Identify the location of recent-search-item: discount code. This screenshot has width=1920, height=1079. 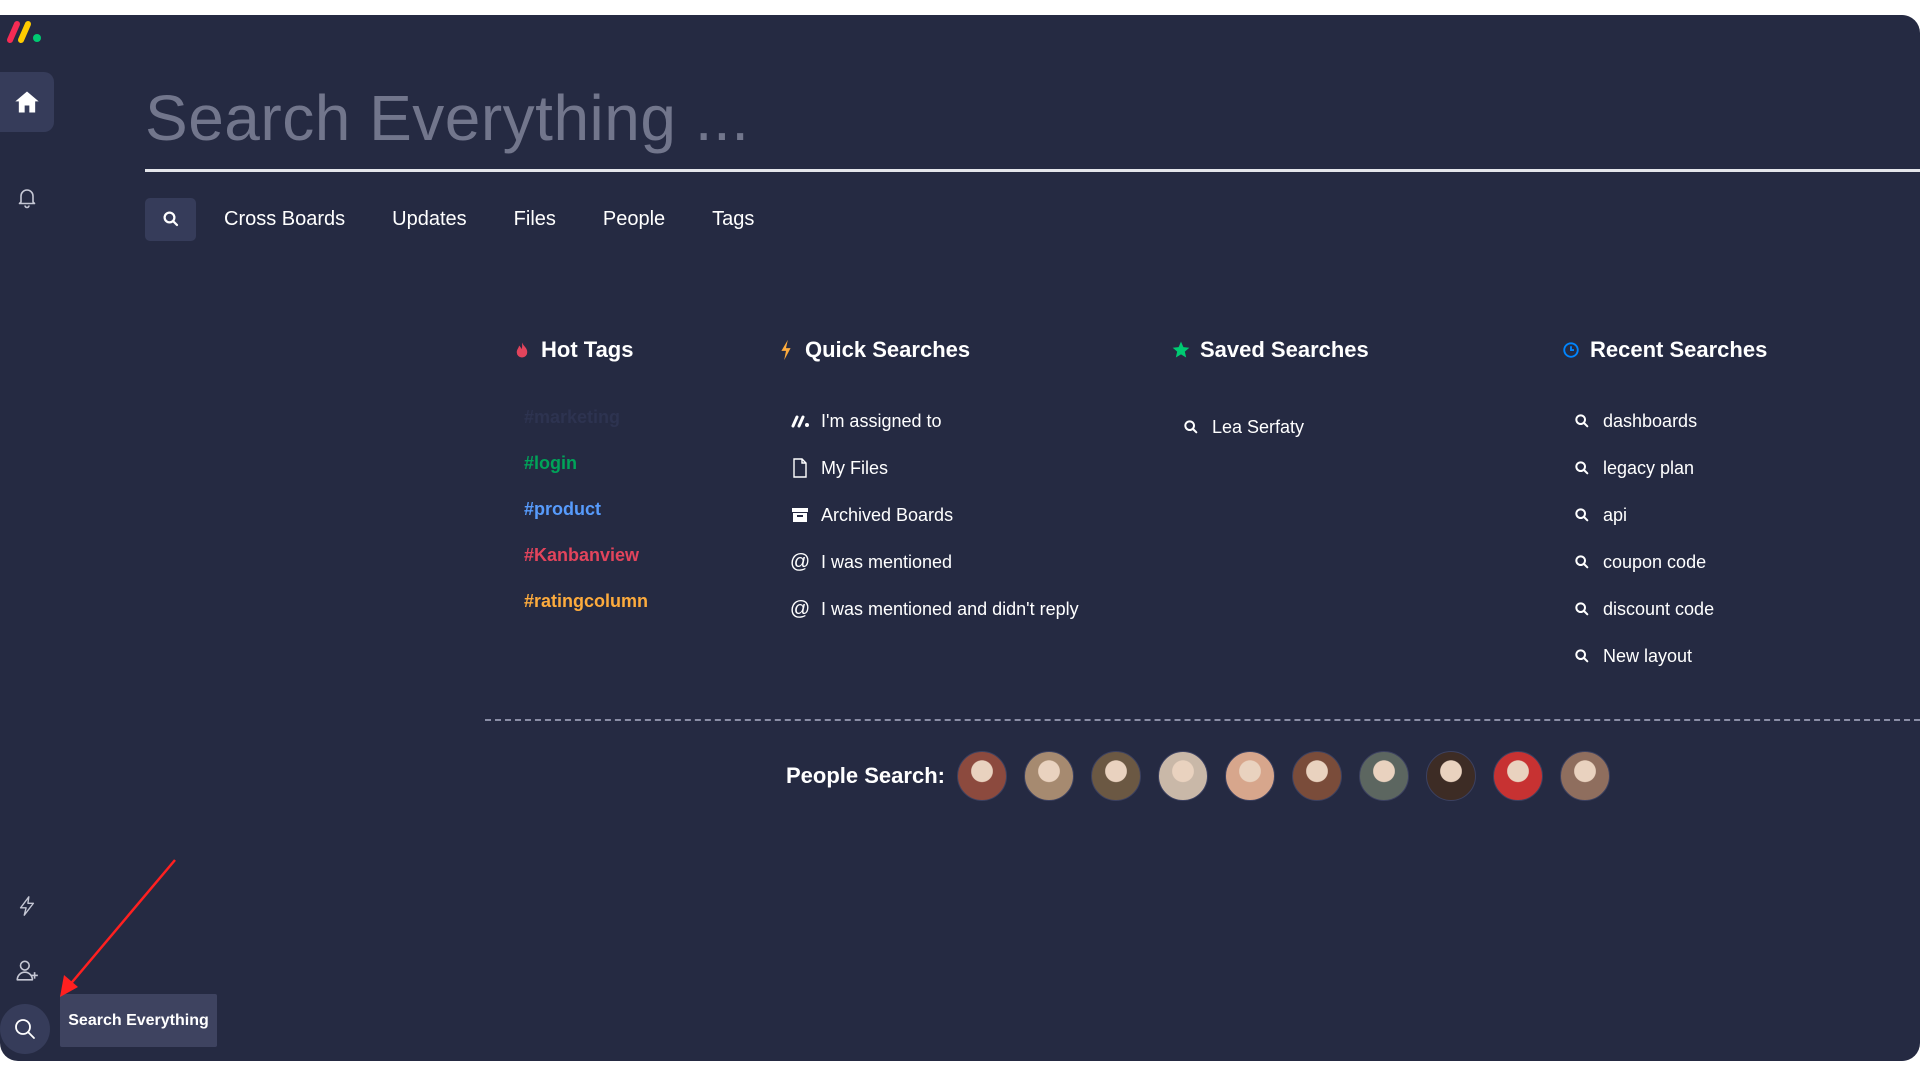
(1642, 609).